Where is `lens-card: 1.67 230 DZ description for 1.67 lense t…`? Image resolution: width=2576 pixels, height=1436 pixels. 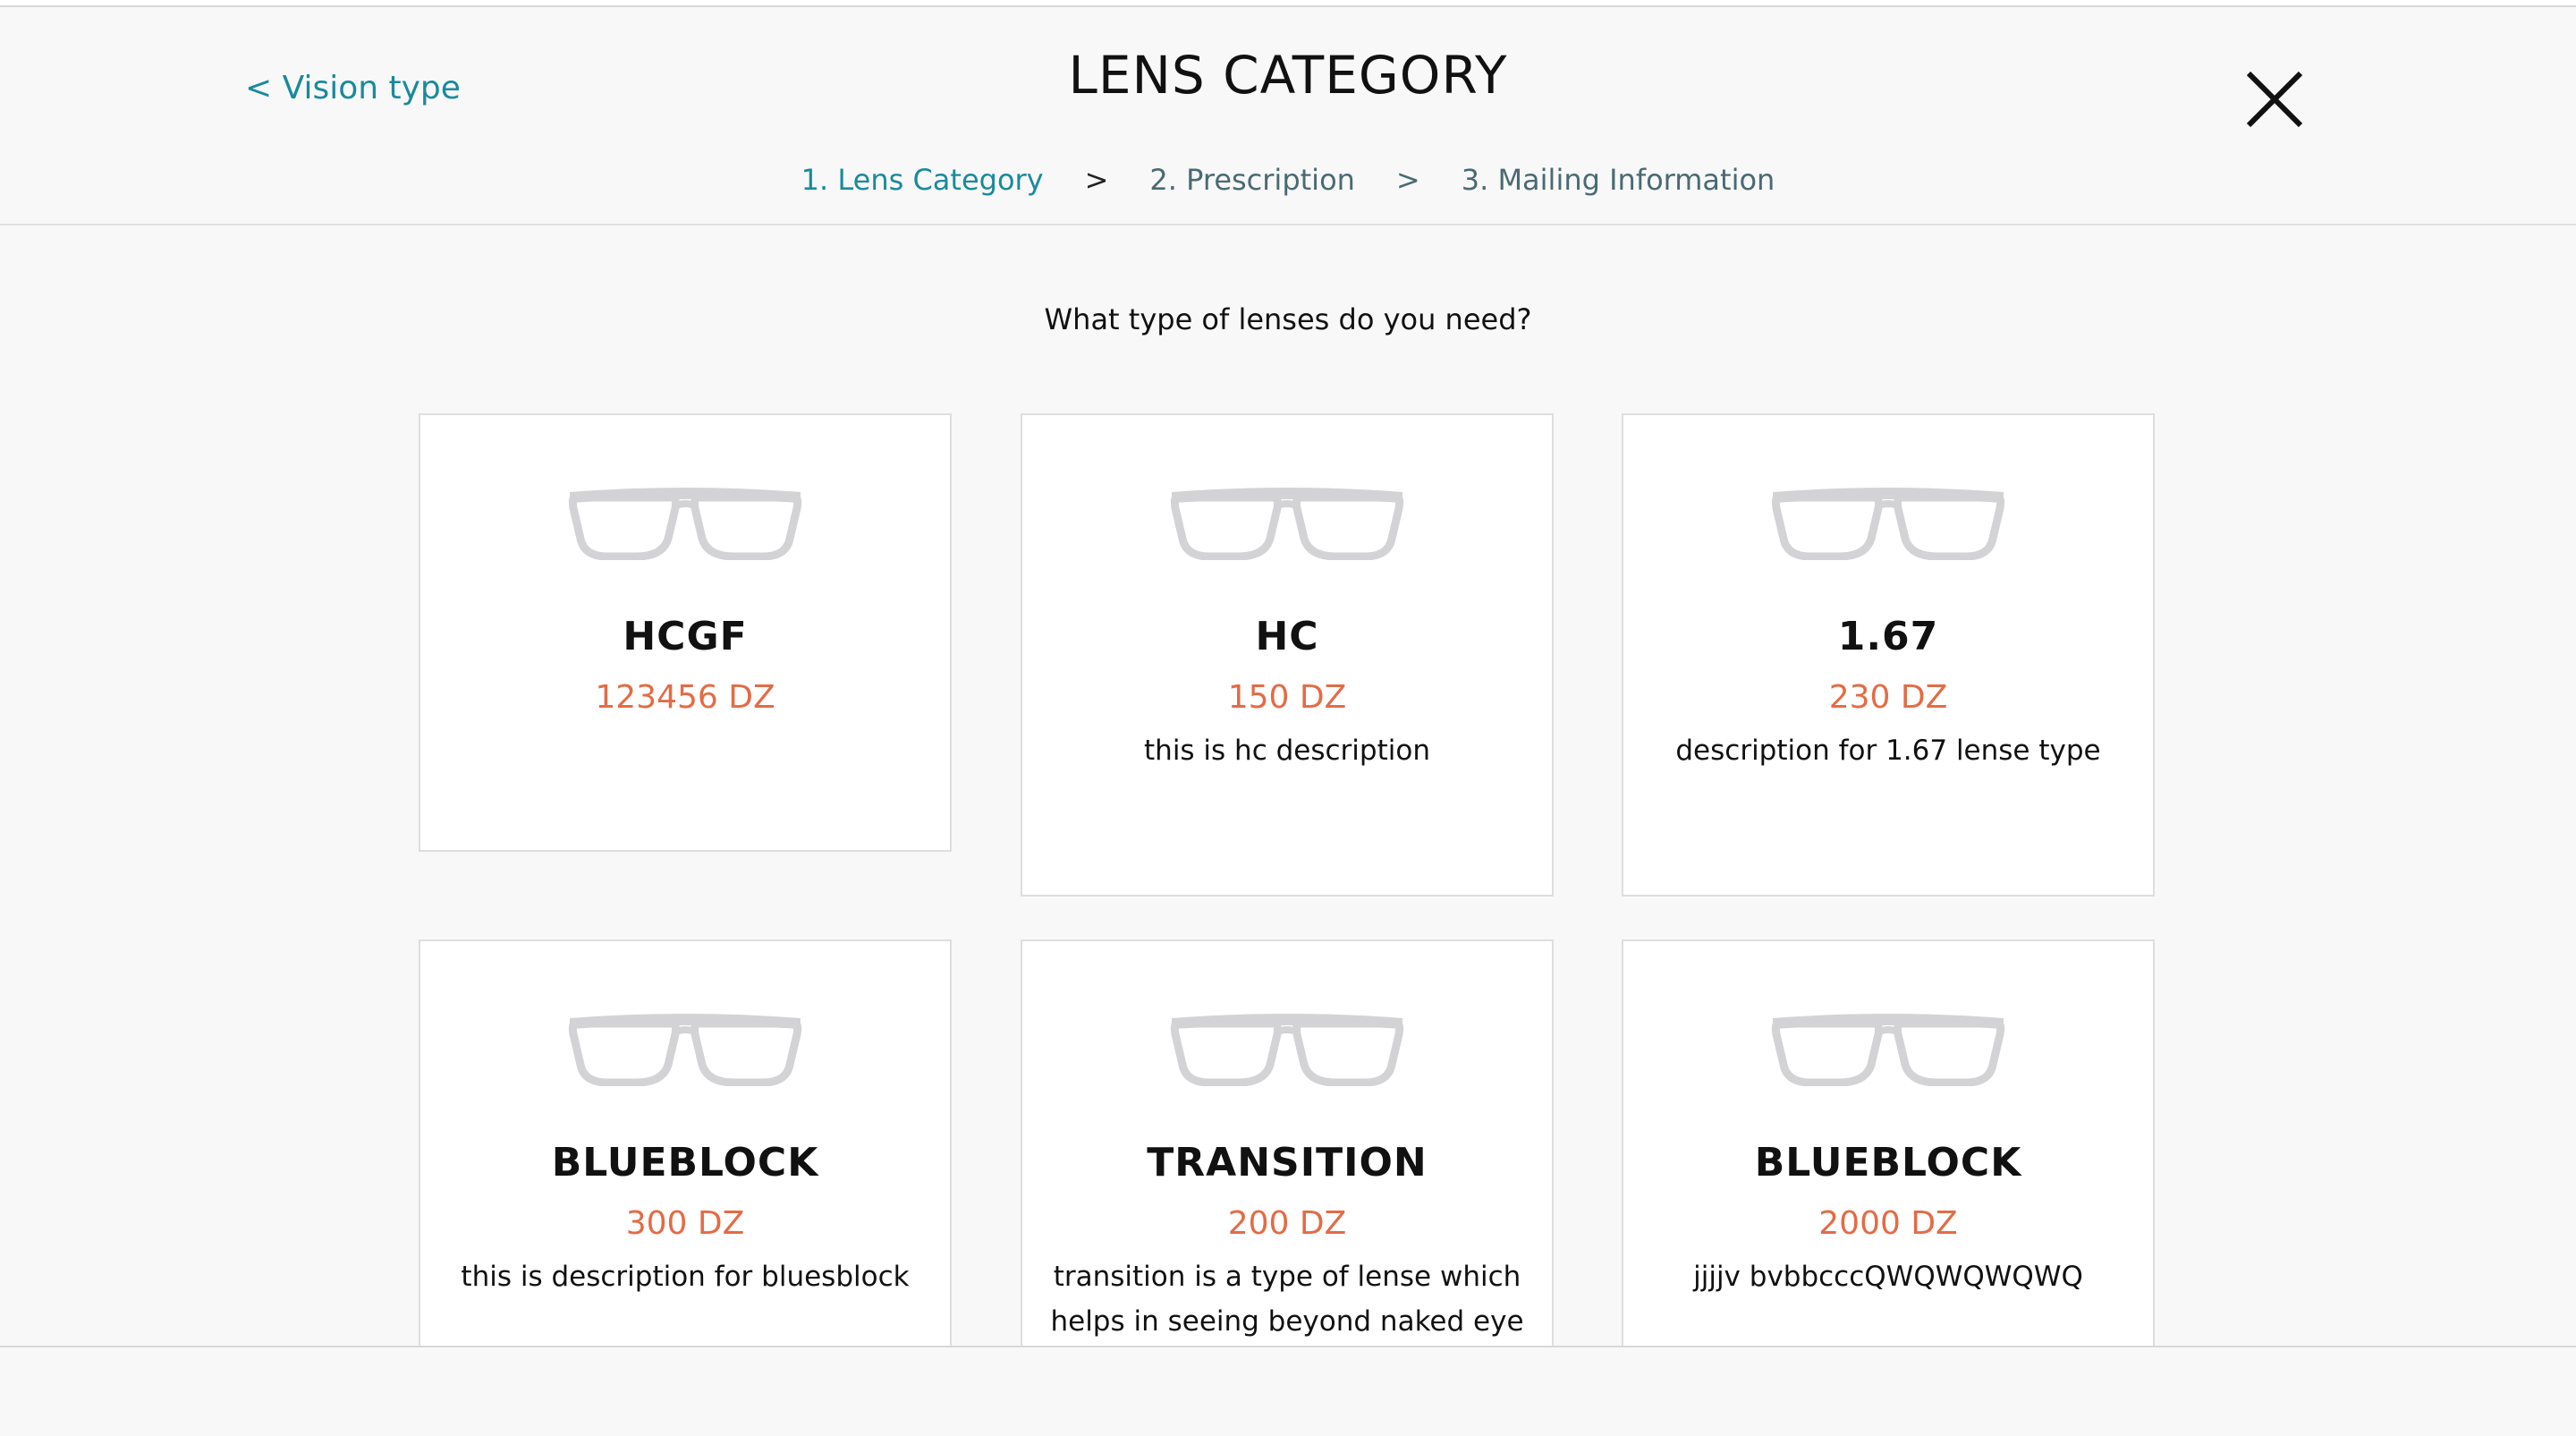
lens-card: 1.67 230 DZ description for 1.67 lense t… is located at coordinates (1888, 654).